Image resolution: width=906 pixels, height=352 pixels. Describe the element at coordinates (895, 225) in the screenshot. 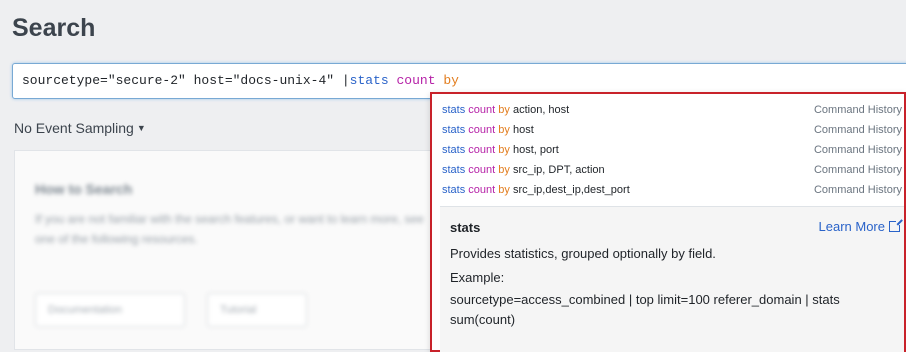

I see `external-link-icon` at that location.